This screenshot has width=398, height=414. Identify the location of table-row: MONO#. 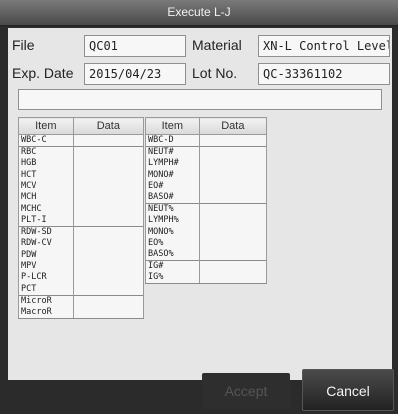
(206, 175).